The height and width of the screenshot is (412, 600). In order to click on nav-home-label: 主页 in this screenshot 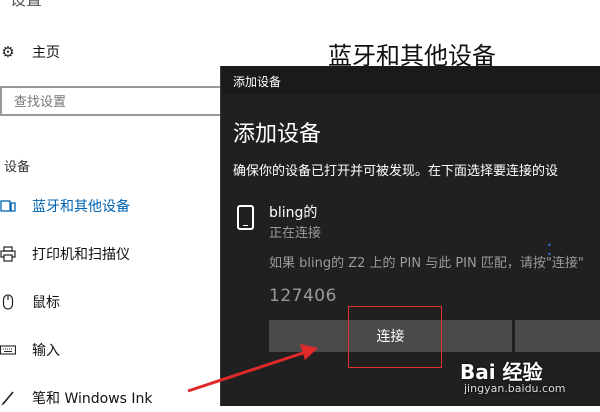, I will do `click(46, 53)`.